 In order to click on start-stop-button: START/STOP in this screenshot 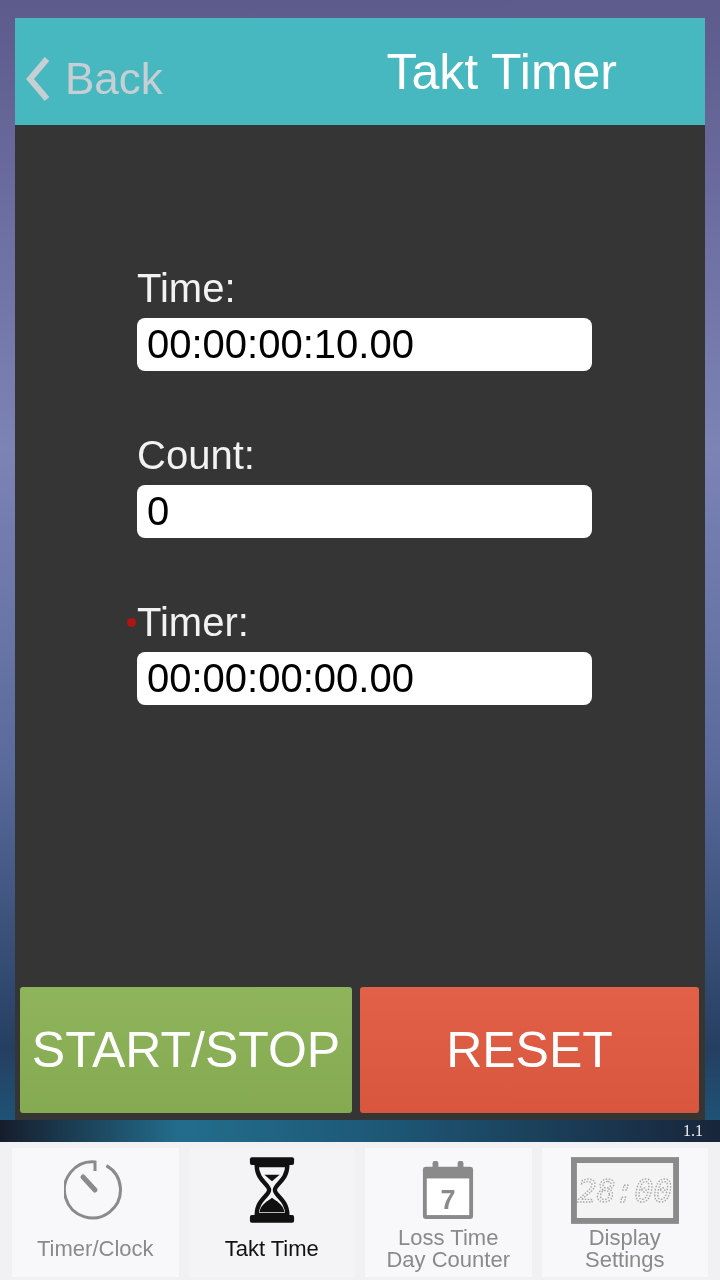, I will do `click(186, 1050)`.